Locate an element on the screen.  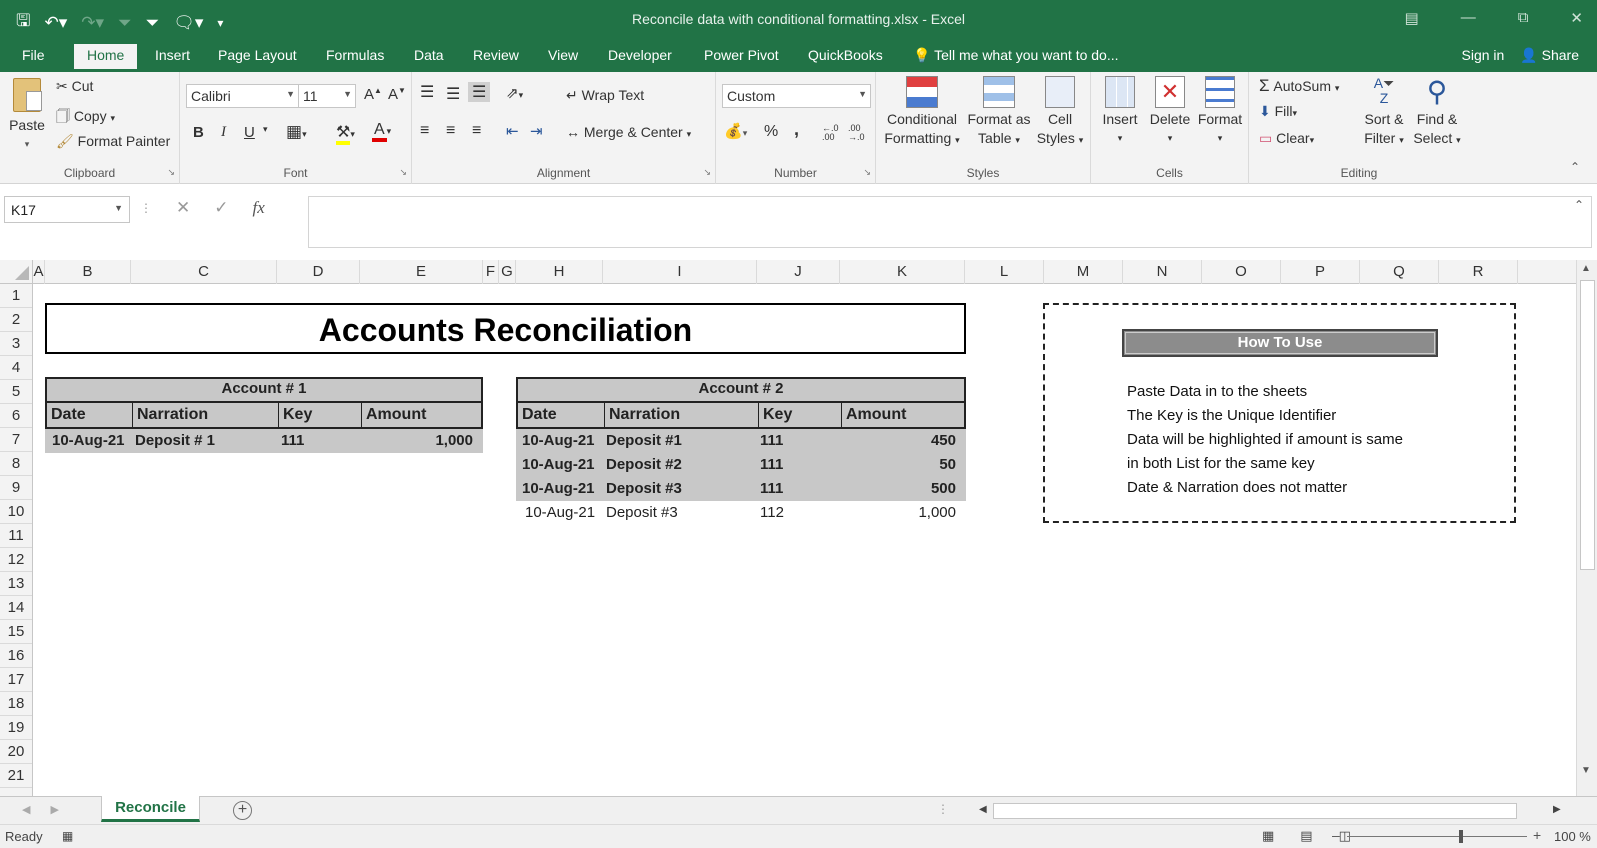
row-header: 3 is located at coordinates (16, 344).